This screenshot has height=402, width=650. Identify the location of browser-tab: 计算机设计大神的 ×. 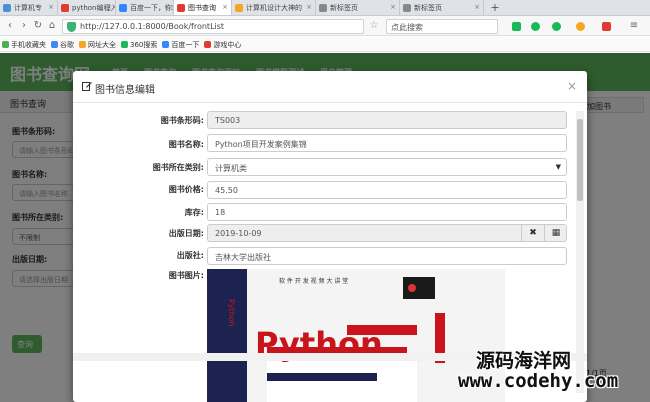
(274, 7).